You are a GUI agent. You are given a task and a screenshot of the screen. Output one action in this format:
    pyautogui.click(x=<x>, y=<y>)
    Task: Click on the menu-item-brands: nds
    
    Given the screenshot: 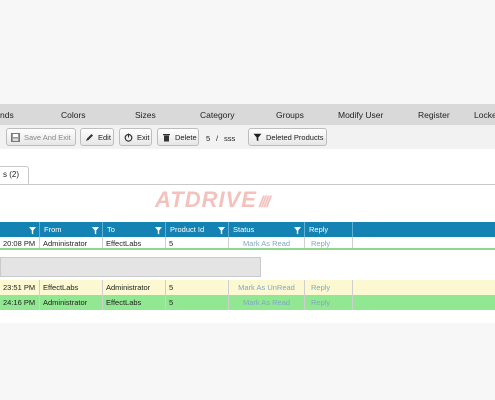 What is the action you would take?
    pyautogui.click(x=7, y=115)
    